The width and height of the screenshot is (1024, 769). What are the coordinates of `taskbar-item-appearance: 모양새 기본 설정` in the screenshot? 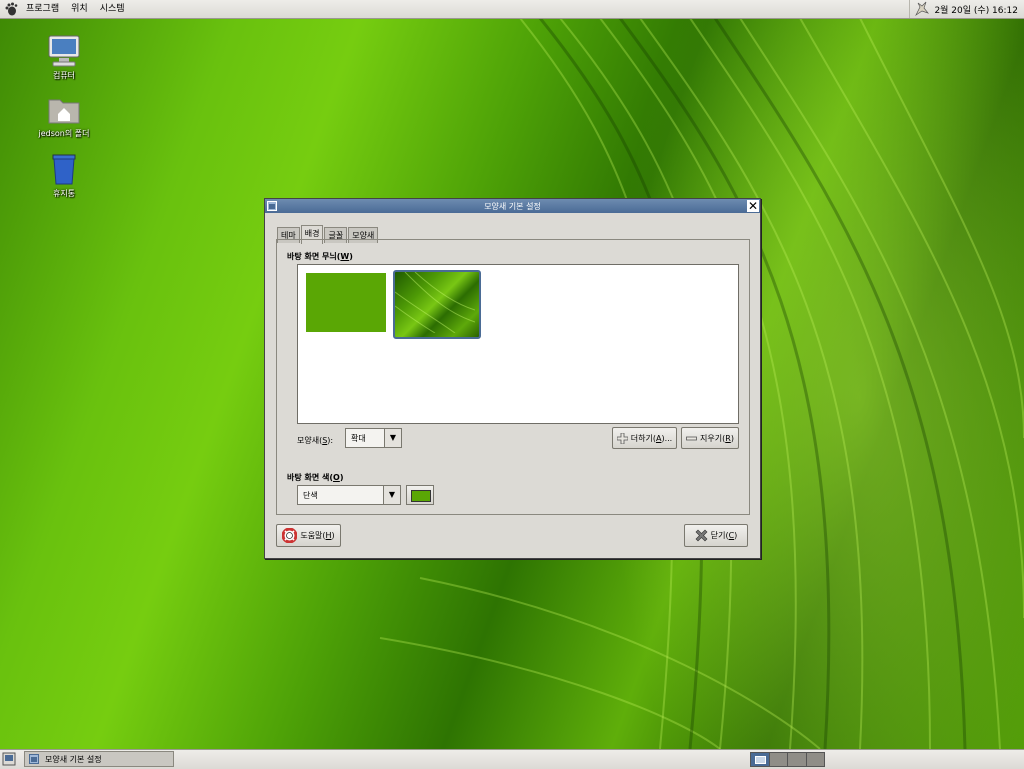 It's located at (99, 759).